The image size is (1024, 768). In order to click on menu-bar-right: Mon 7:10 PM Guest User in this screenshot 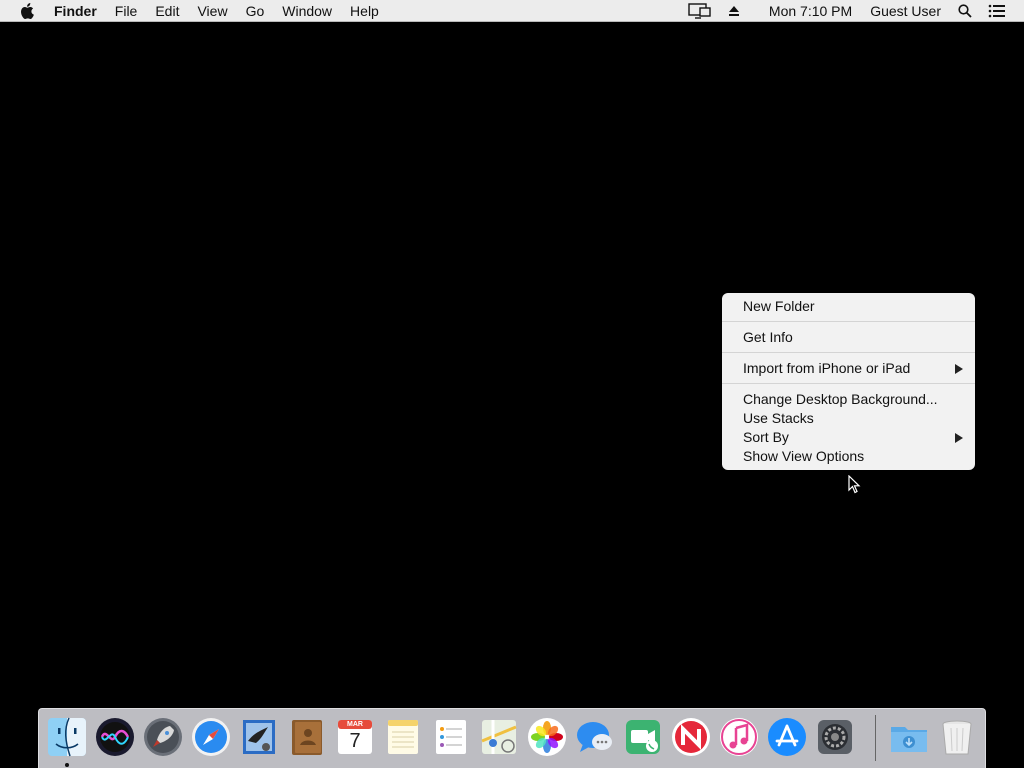, I will do `click(852, 11)`.